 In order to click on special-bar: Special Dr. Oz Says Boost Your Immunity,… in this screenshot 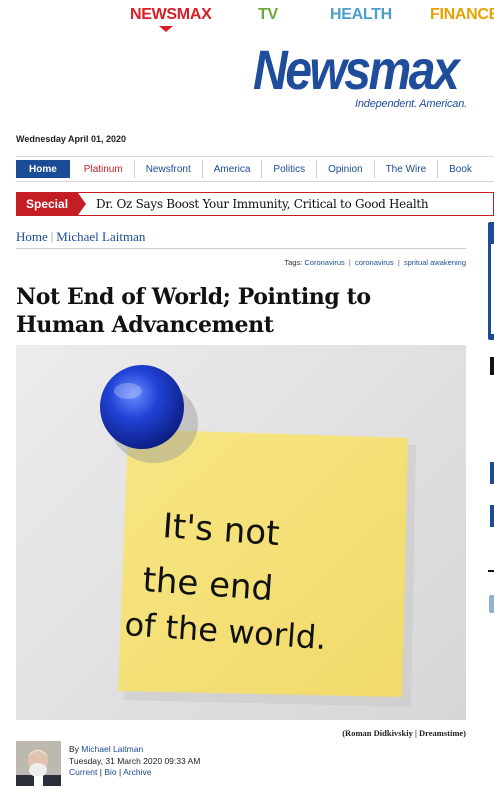, I will do `click(255, 204)`.